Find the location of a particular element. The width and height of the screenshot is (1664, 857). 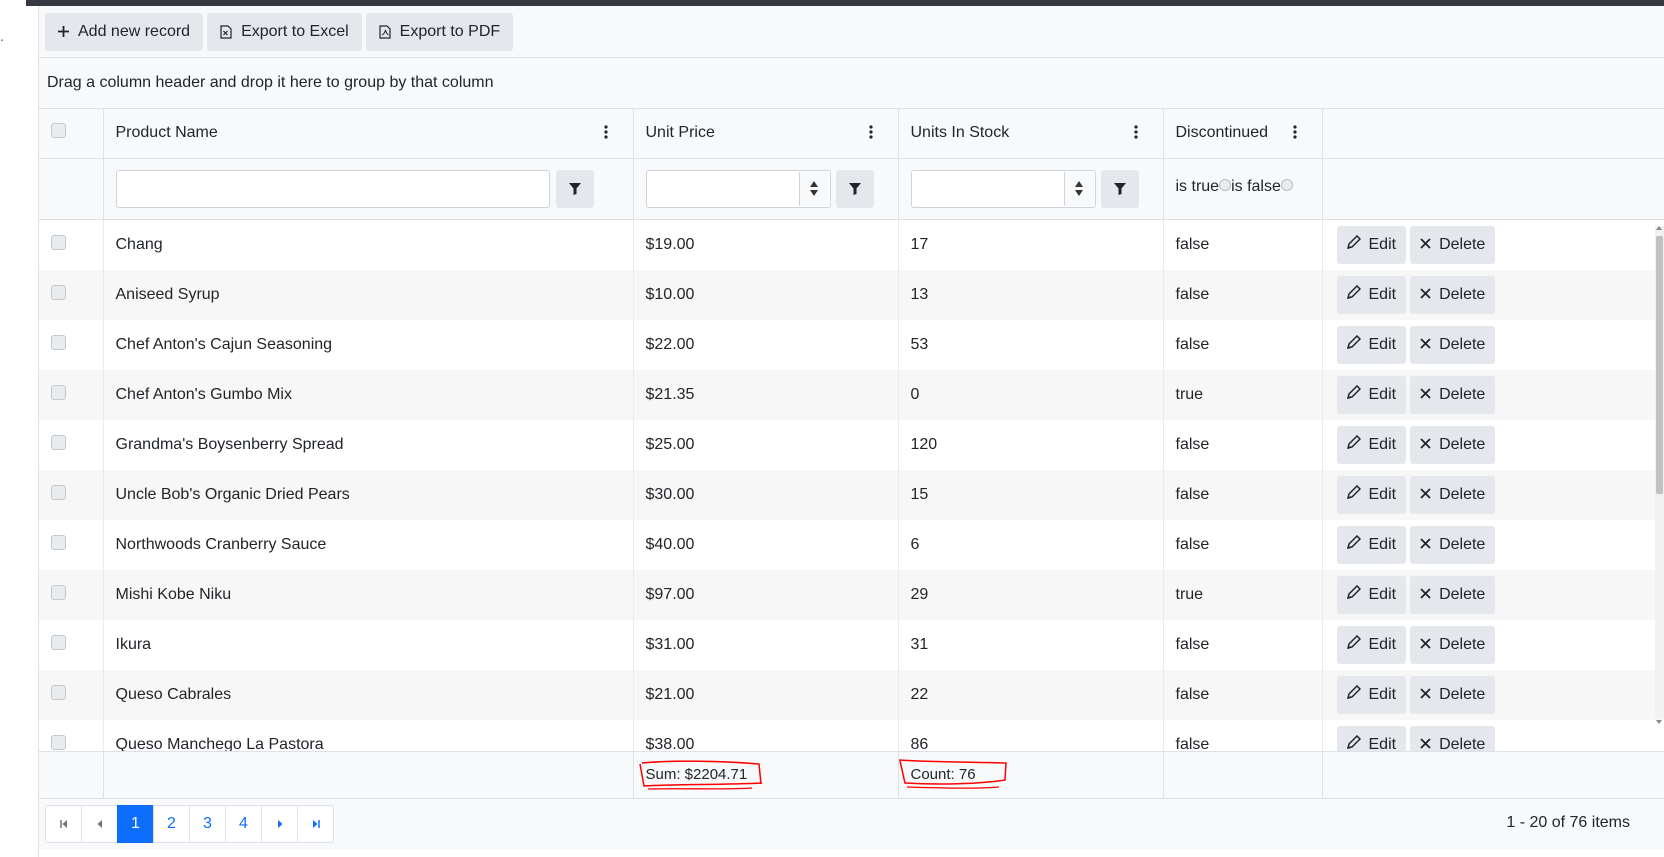

delete-label: Delete is located at coordinates (1462, 644).